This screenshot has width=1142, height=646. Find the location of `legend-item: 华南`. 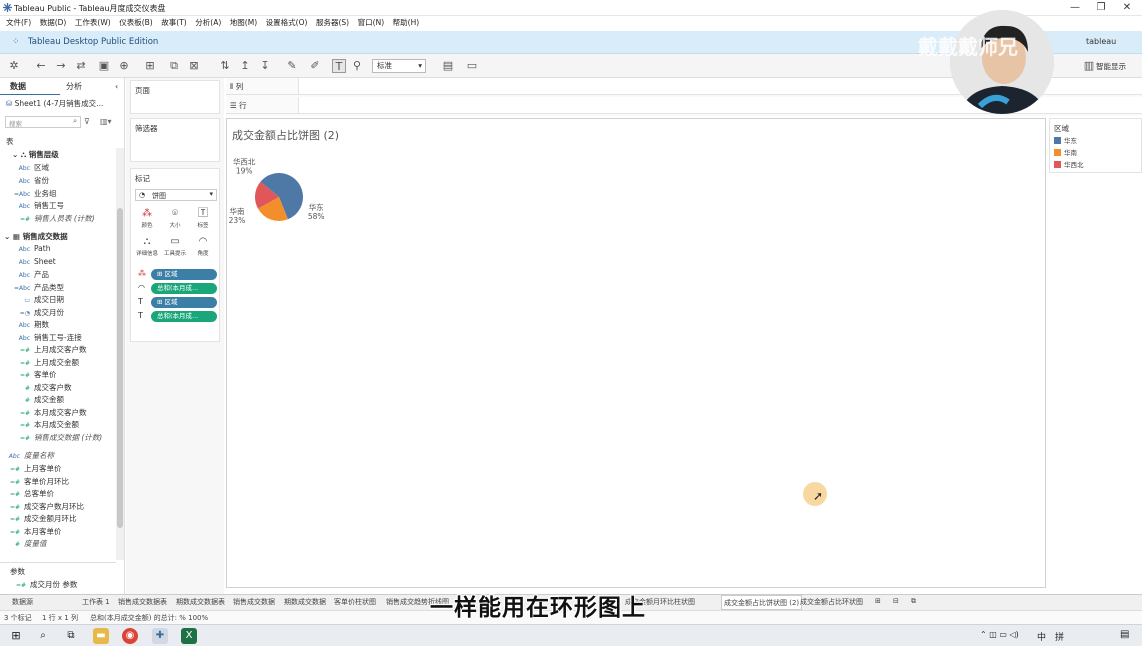

legend-item: 华南 is located at coordinates (1065, 153).